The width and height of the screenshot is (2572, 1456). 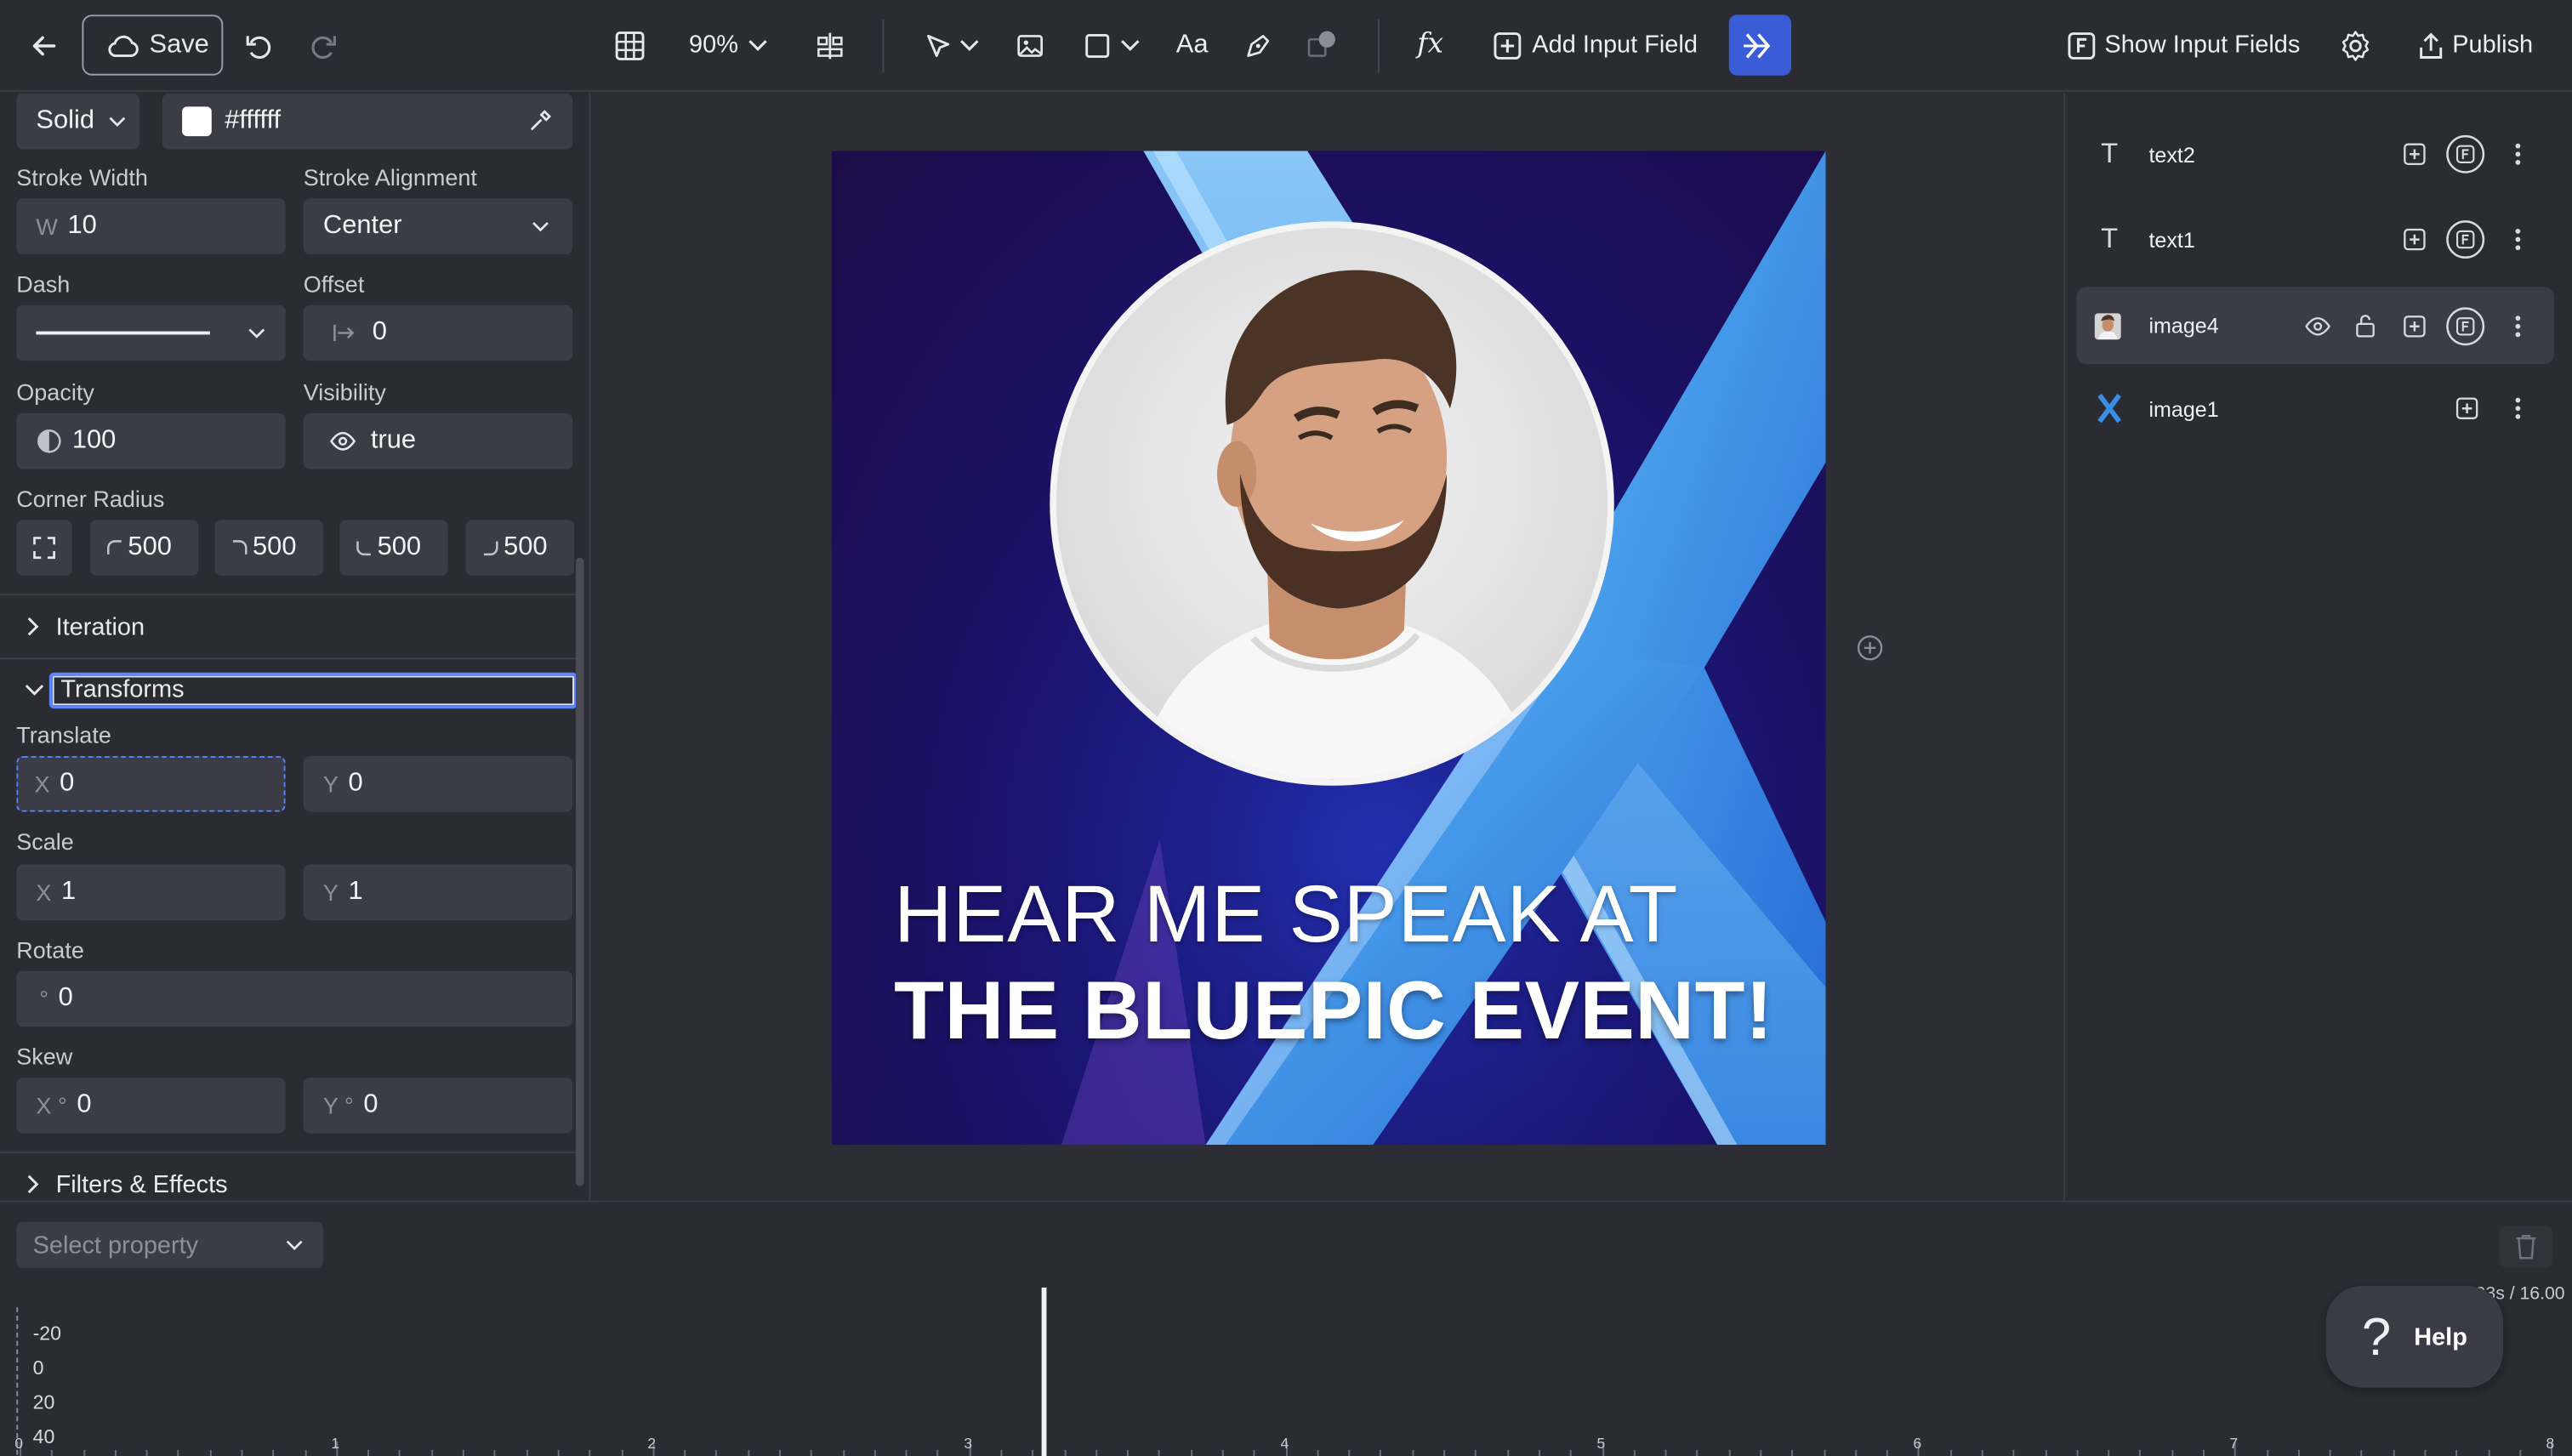 What do you see at coordinates (151, 332) in the screenshot?
I see `dash-select` at bounding box center [151, 332].